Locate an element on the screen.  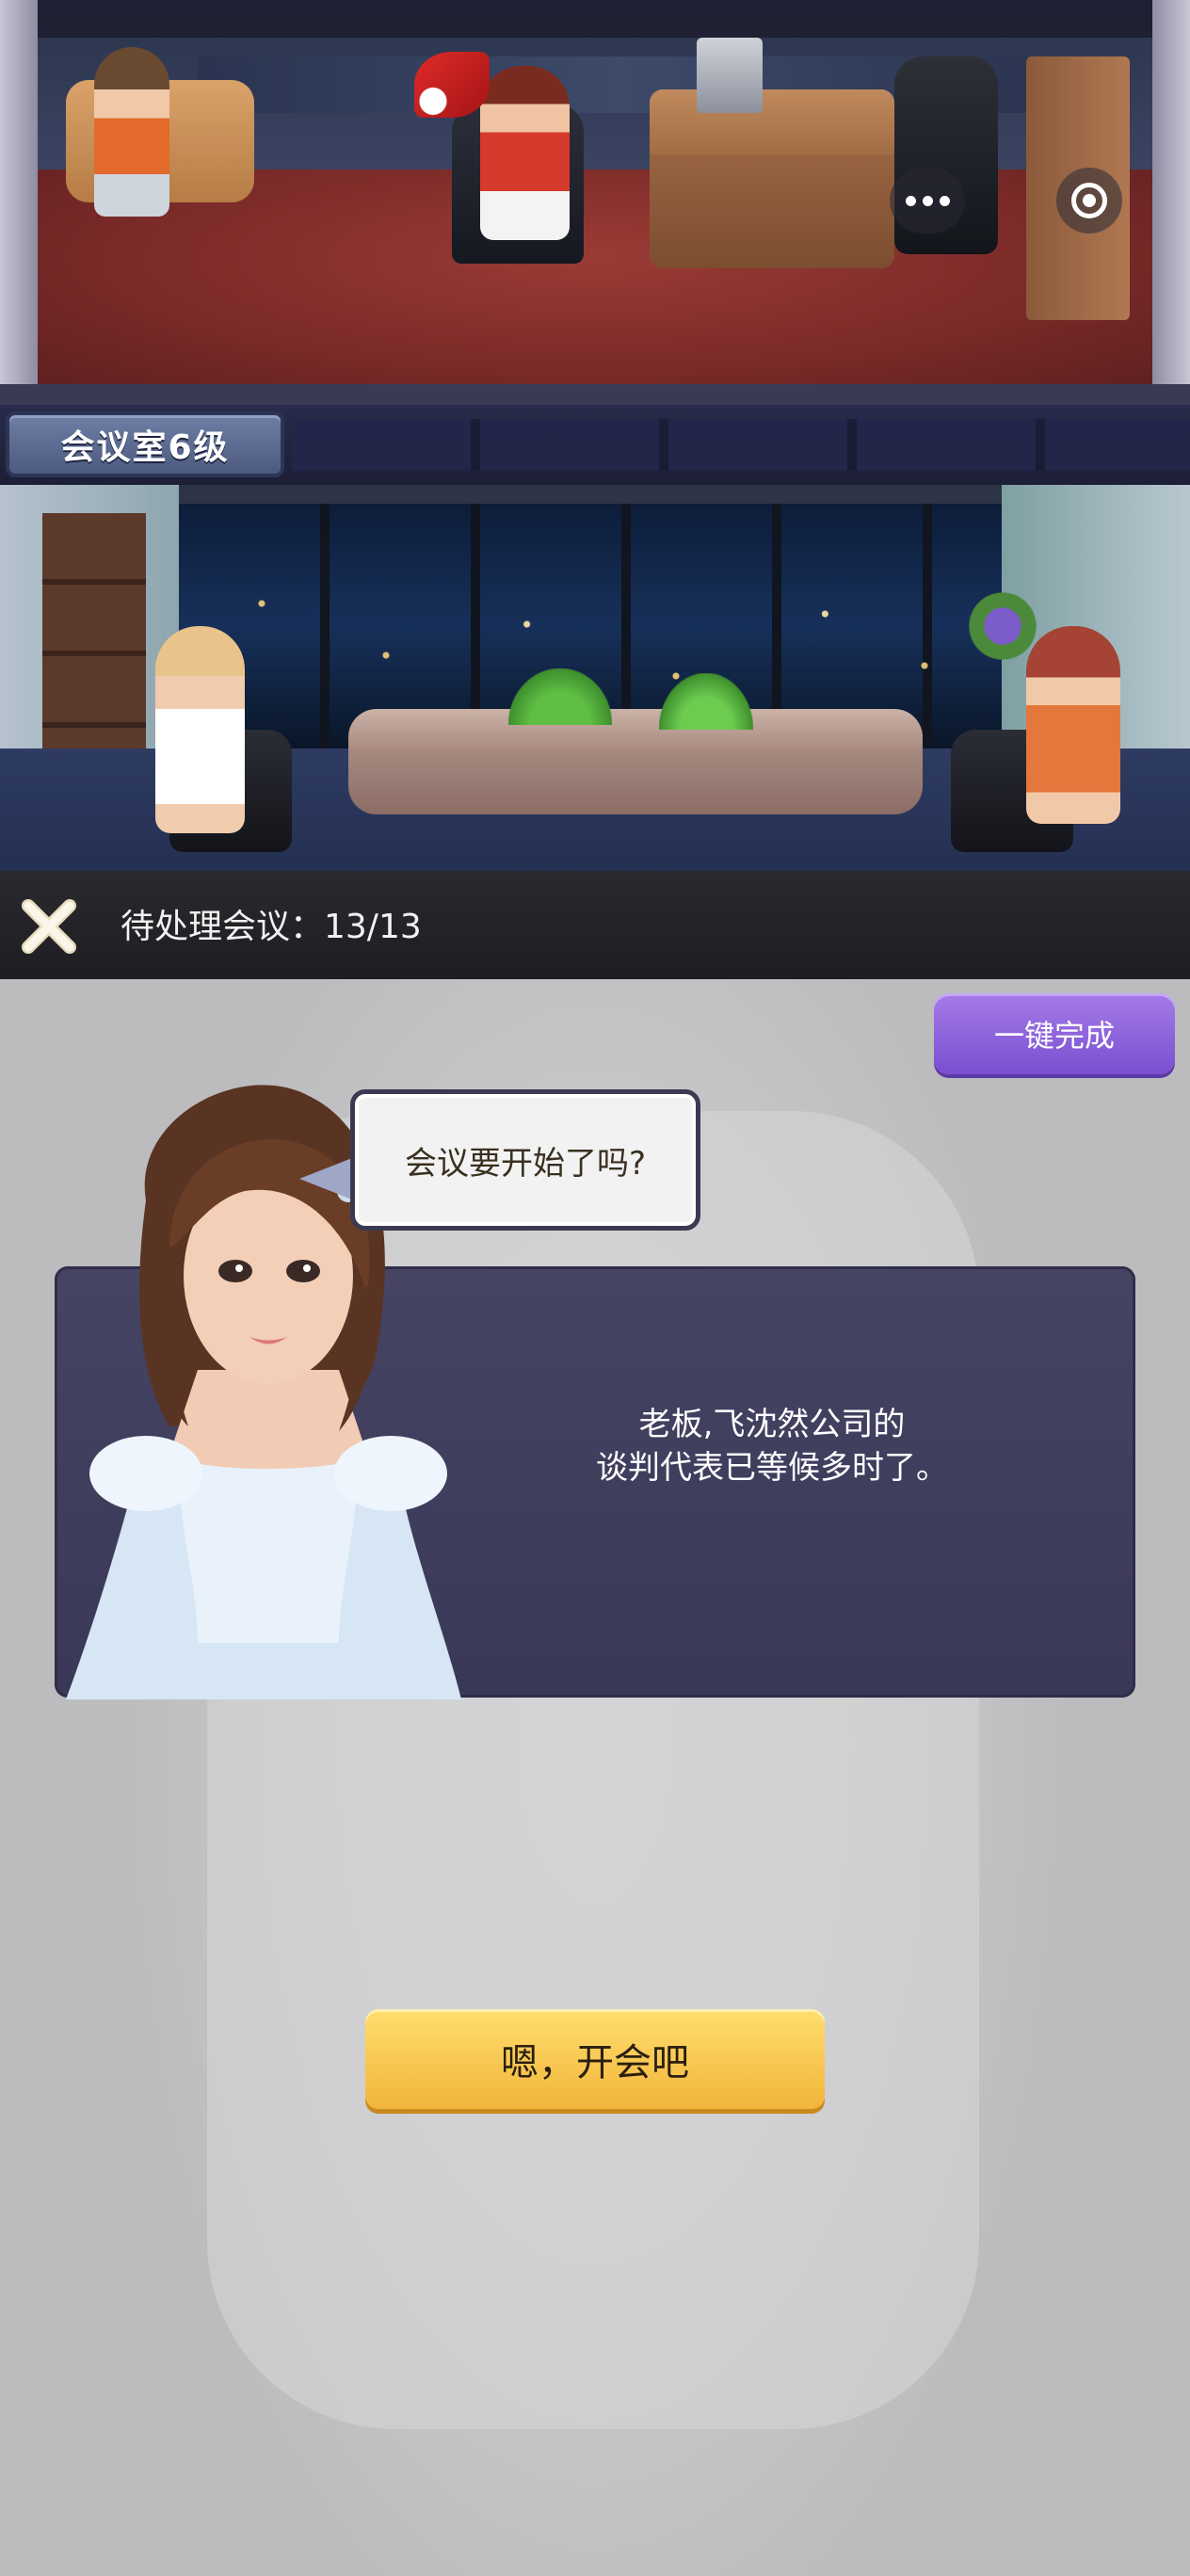
target-icon-core is located at coordinates (1089, 200).